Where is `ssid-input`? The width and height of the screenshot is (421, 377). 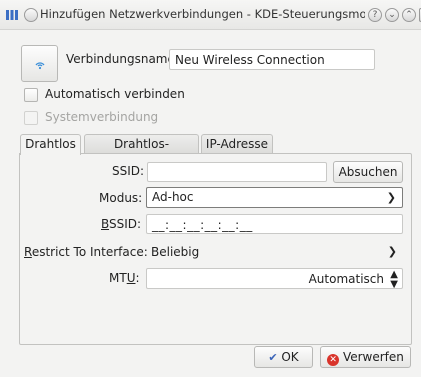 ssid-input is located at coordinates (237, 172).